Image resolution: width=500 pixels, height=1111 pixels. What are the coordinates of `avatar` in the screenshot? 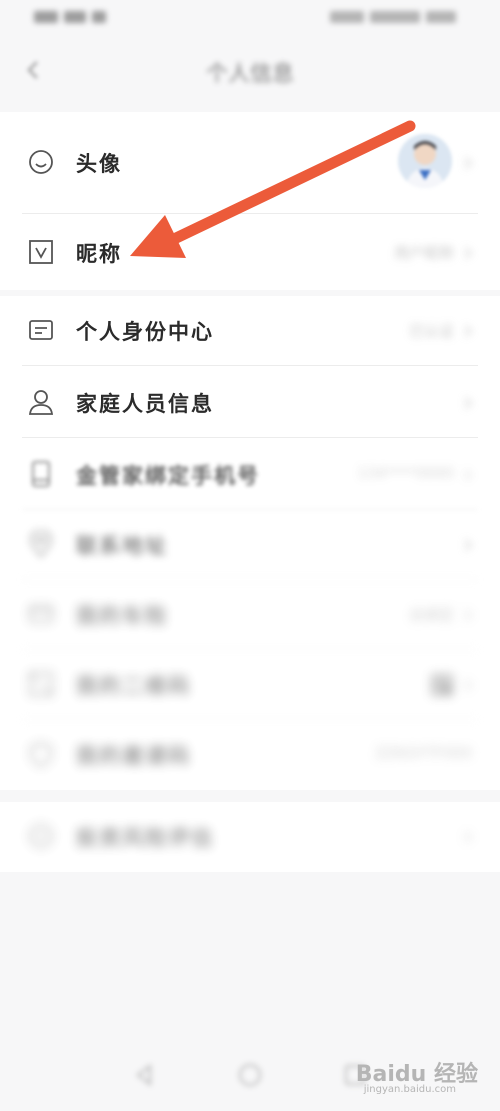 It's located at (425, 161).